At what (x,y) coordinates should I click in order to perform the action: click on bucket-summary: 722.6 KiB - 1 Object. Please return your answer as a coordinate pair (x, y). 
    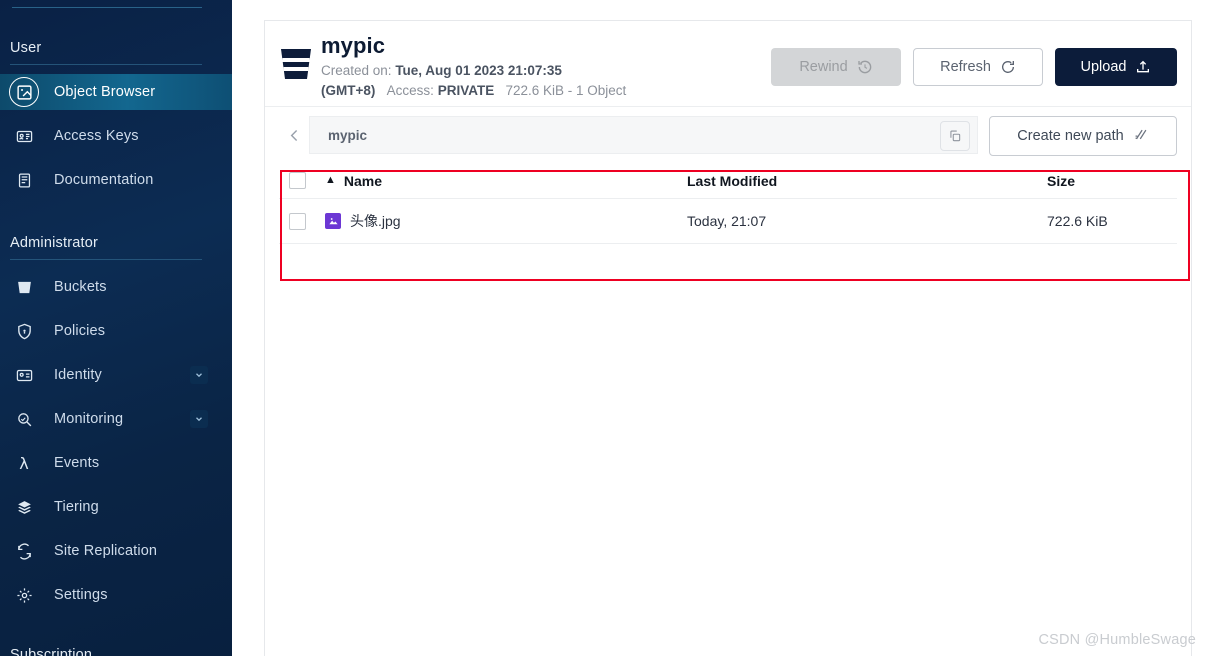
    Looking at the image, I should click on (566, 90).